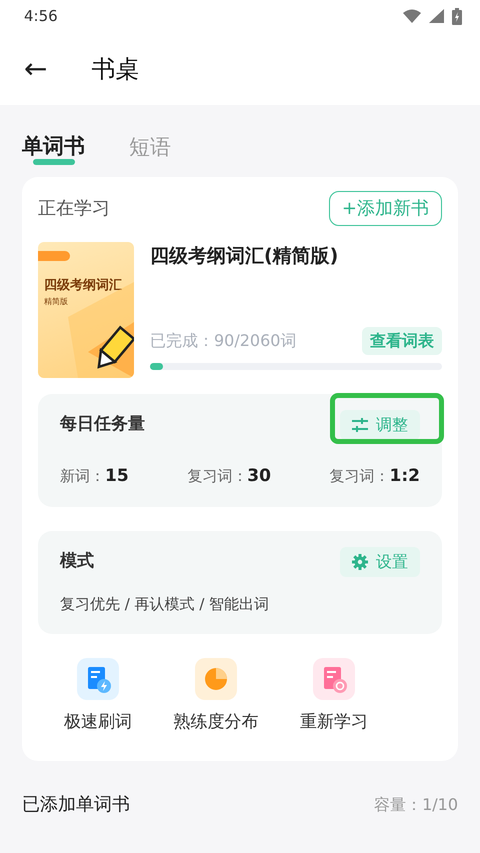  What do you see at coordinates (416, 805) in the screenshot?
I see `capacity-text: 容量：1/10` at bounding box center [416, 805].